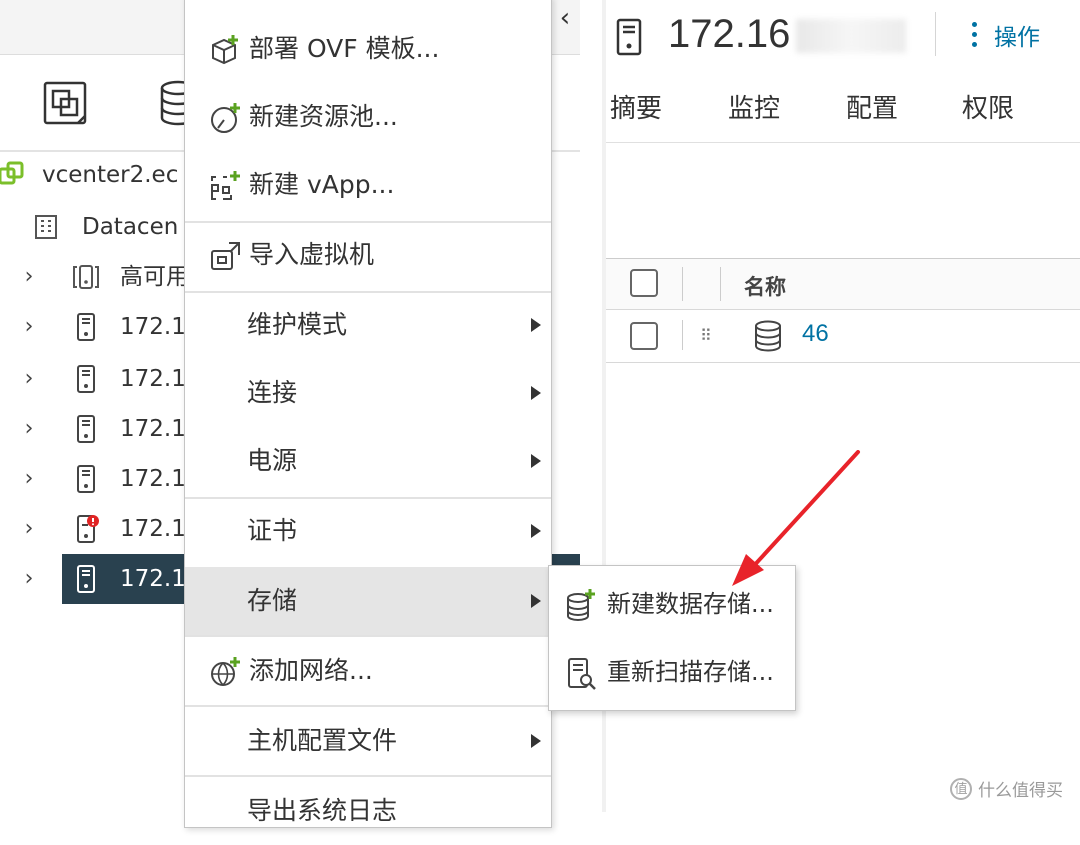 The height and width of the screenshot is (845, 1080). Describe the element at coordinates (768, 336) in the screenshot. I see `datastore-icon` at that location.